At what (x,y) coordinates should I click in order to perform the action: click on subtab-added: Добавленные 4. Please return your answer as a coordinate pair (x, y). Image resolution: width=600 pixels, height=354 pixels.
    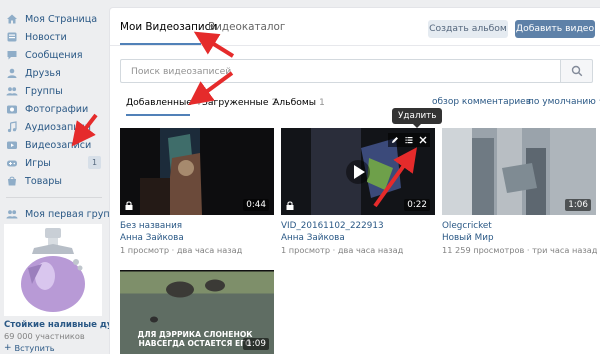
    Looking at the image, I should click on (163, 102).